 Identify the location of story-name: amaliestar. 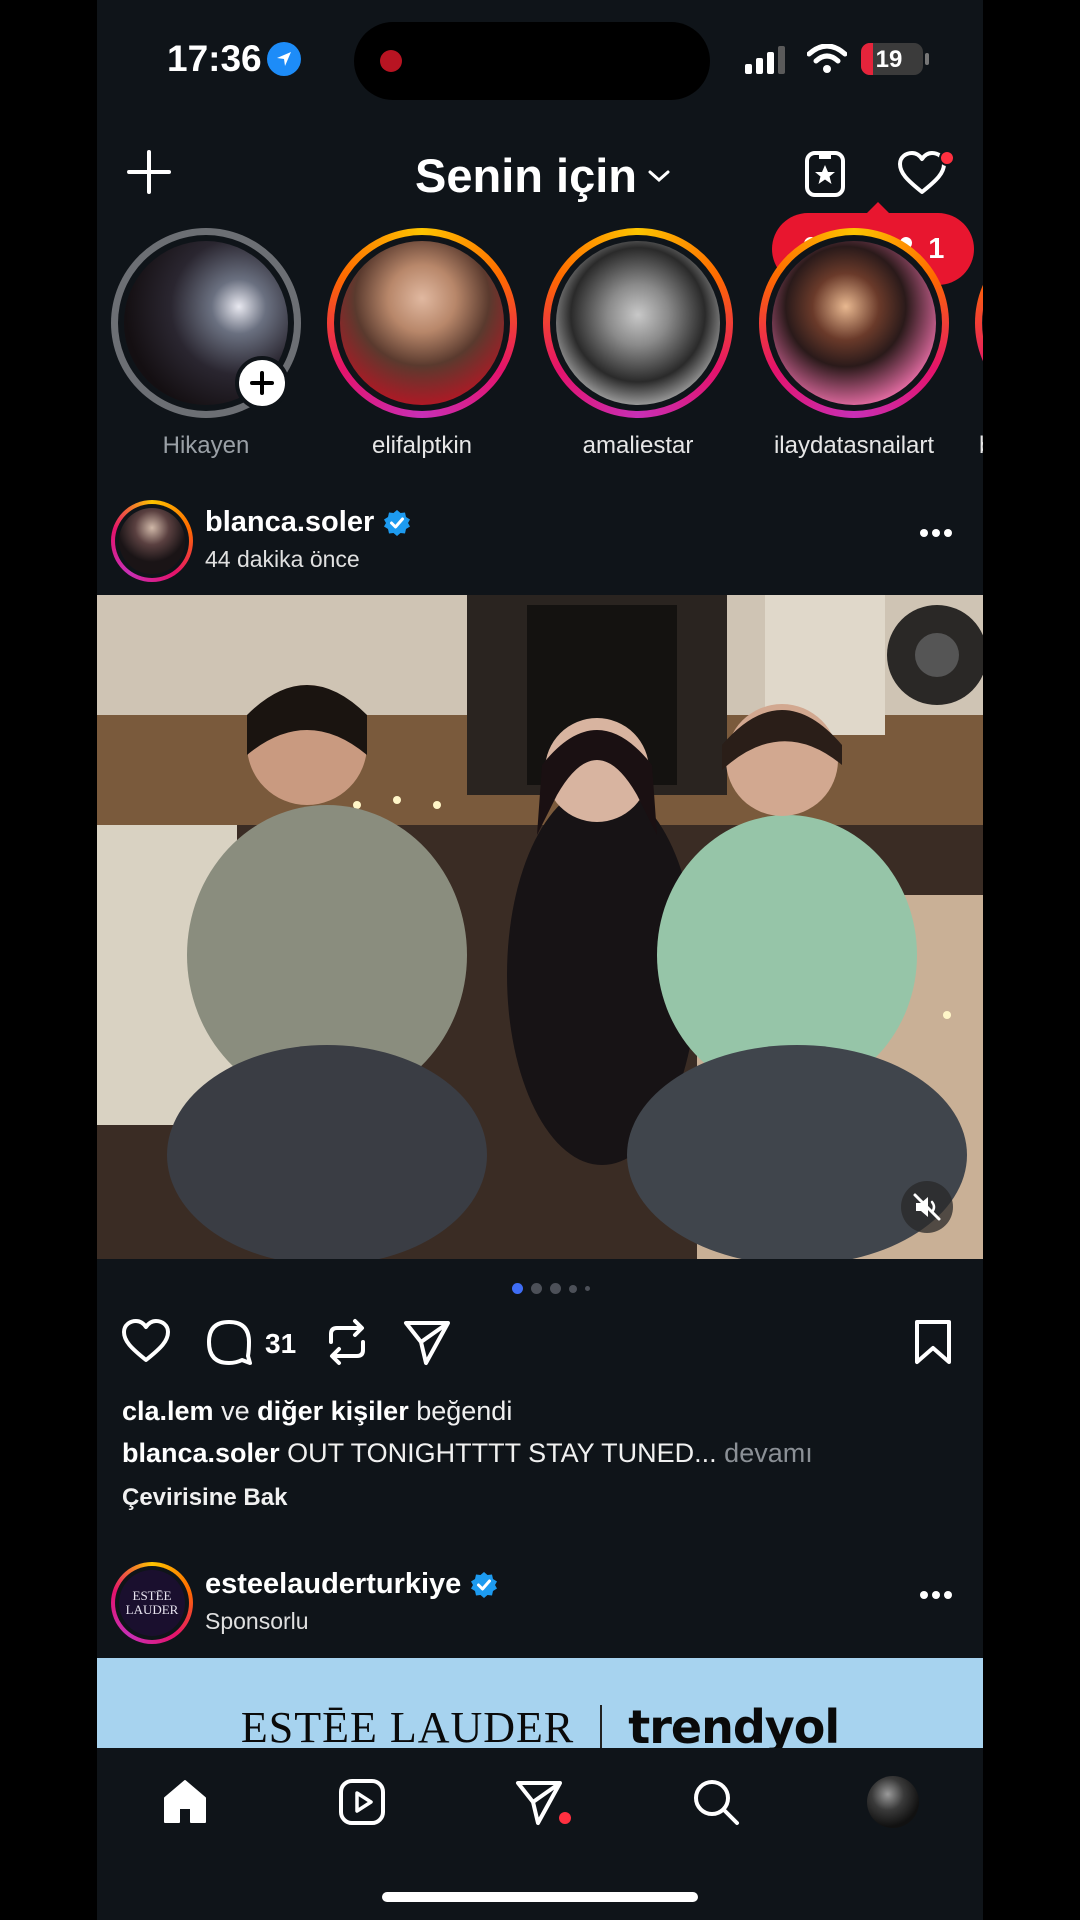
(638, 445).